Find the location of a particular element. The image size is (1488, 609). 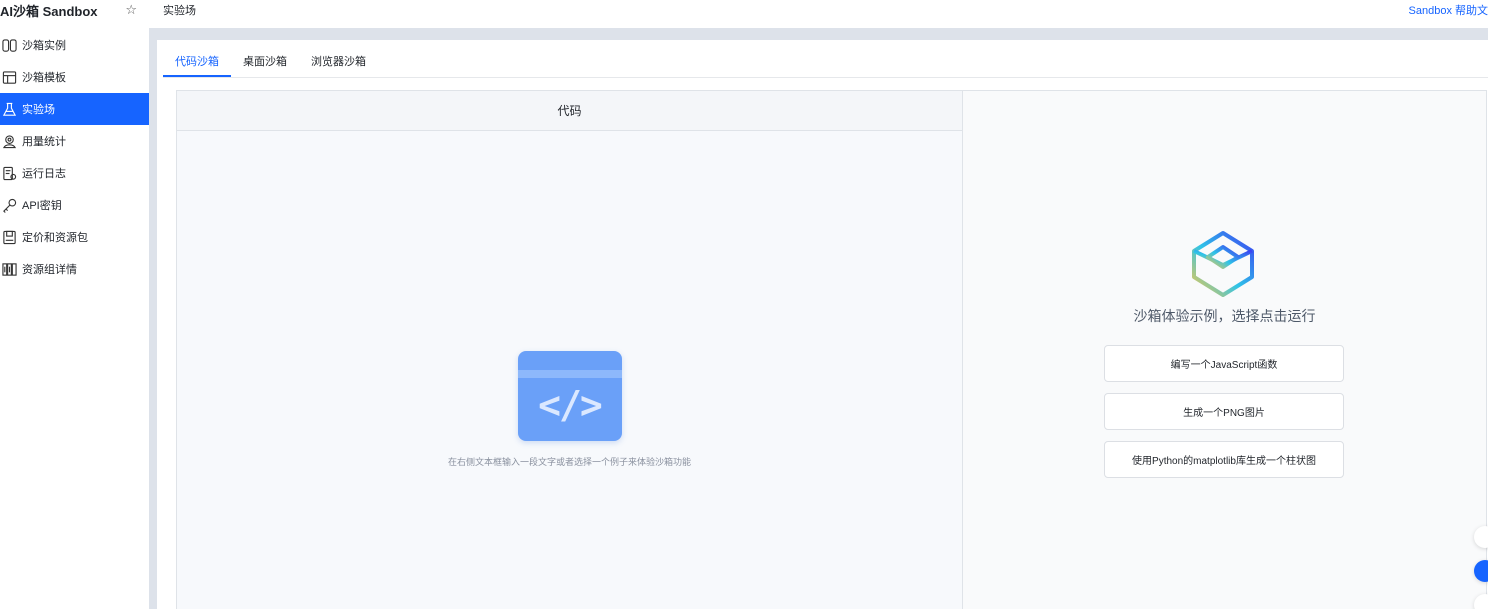

top-bar: 实验场 Sandbox 帮助文 is located at coordinates (818, 14).